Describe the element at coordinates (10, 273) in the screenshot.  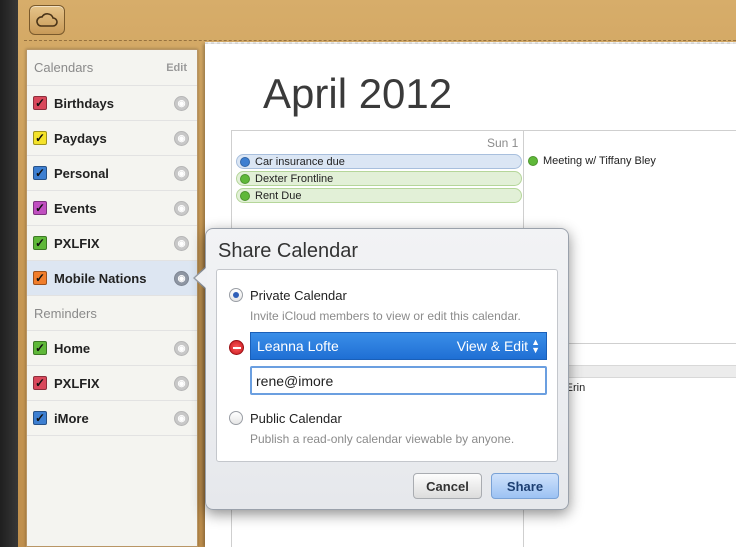
I see `device-edge` at that location.